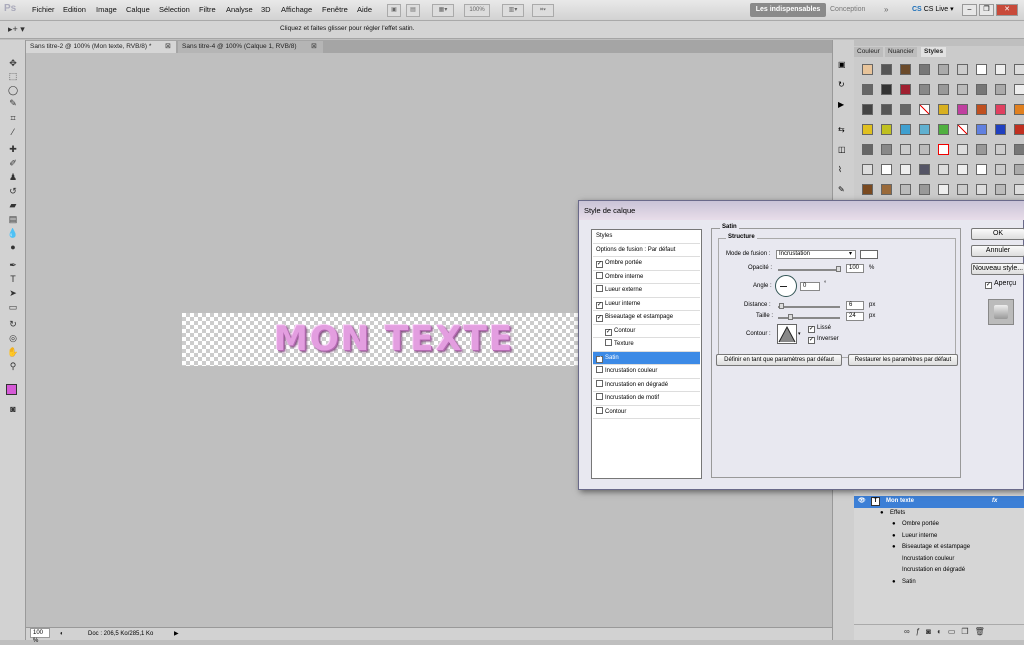  Describe the element at coordinates (646, 250) in the screenshot. I see `style-item: Options de fusion : Par défaut` at that location.